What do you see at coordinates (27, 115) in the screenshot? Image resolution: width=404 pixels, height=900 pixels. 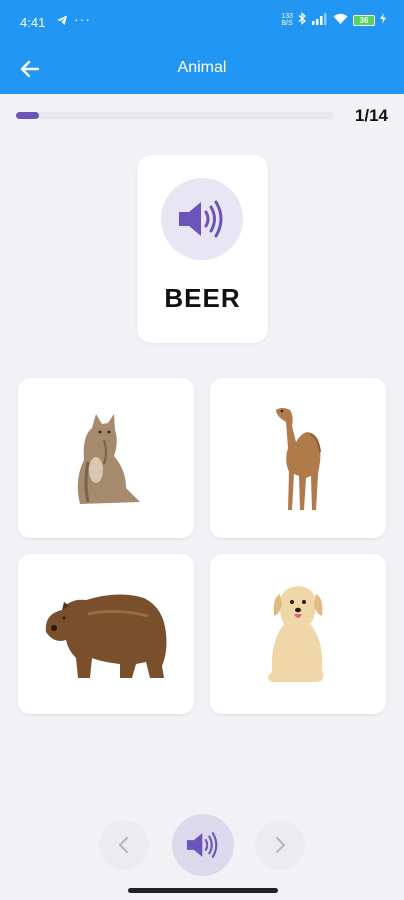 I see `progress-fill` at bounding box center [27, 115].